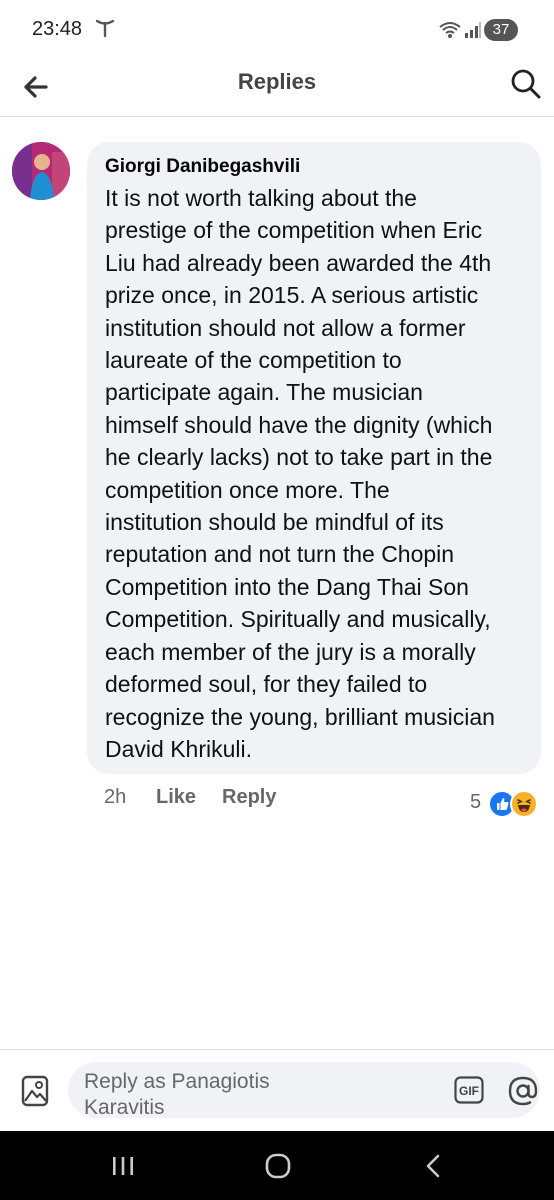 The height and width of the screenshot is (1200, 554). What do you see at coordinates (294, 230) in the screenshot?
I see `comment-line: prestige of the competition when Eric` at bounding box center [294, 230].